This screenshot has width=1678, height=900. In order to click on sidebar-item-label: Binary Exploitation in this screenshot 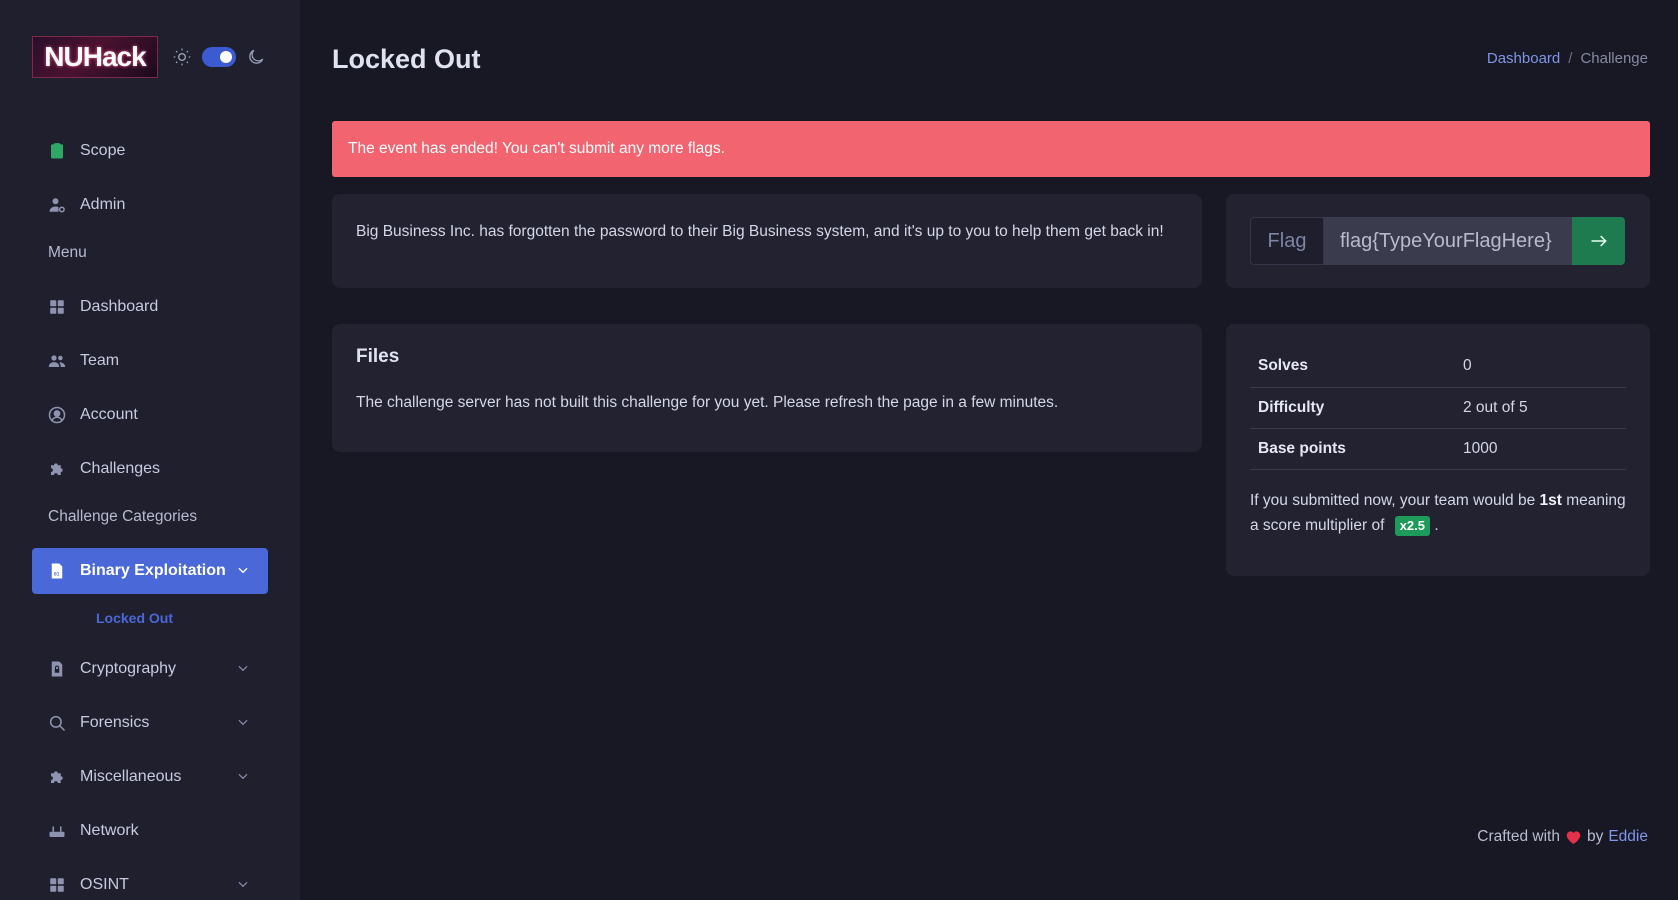, I will do `click(153, 570)`.